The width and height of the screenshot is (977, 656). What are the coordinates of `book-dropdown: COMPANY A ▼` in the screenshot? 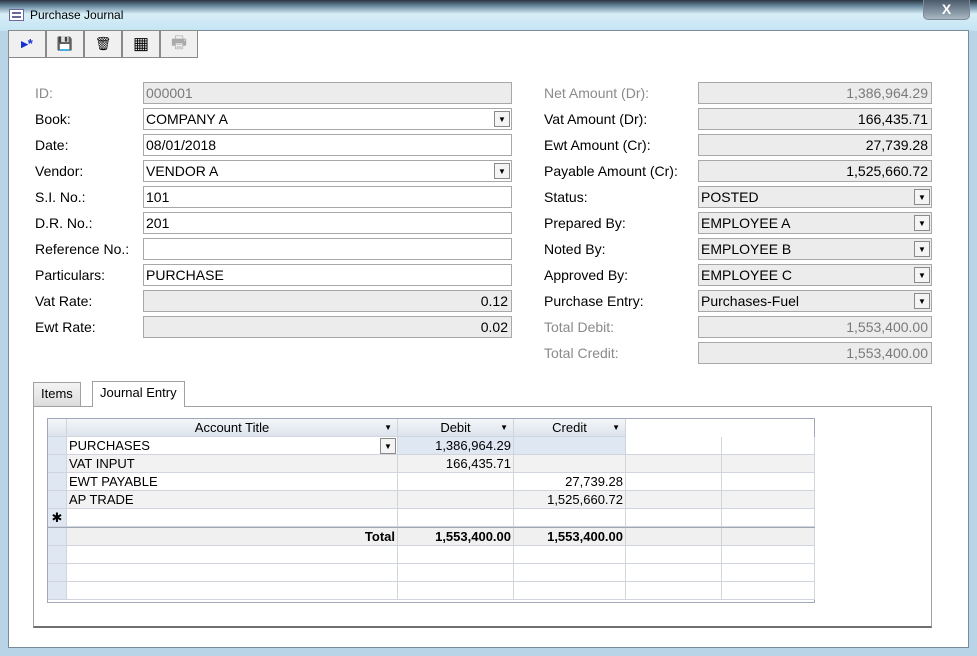 It's located at (327, 119).